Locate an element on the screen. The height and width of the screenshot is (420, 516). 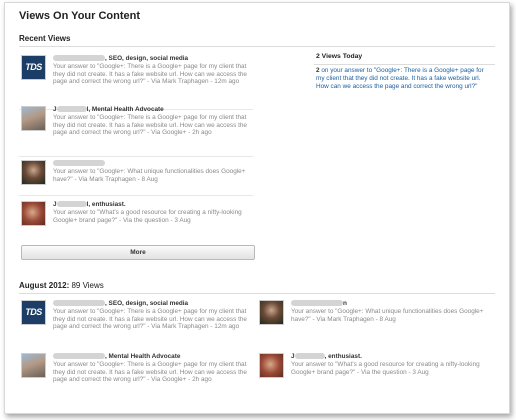
viewer-name: l, Mental Health Advocate is located at coordinates (125, 109).